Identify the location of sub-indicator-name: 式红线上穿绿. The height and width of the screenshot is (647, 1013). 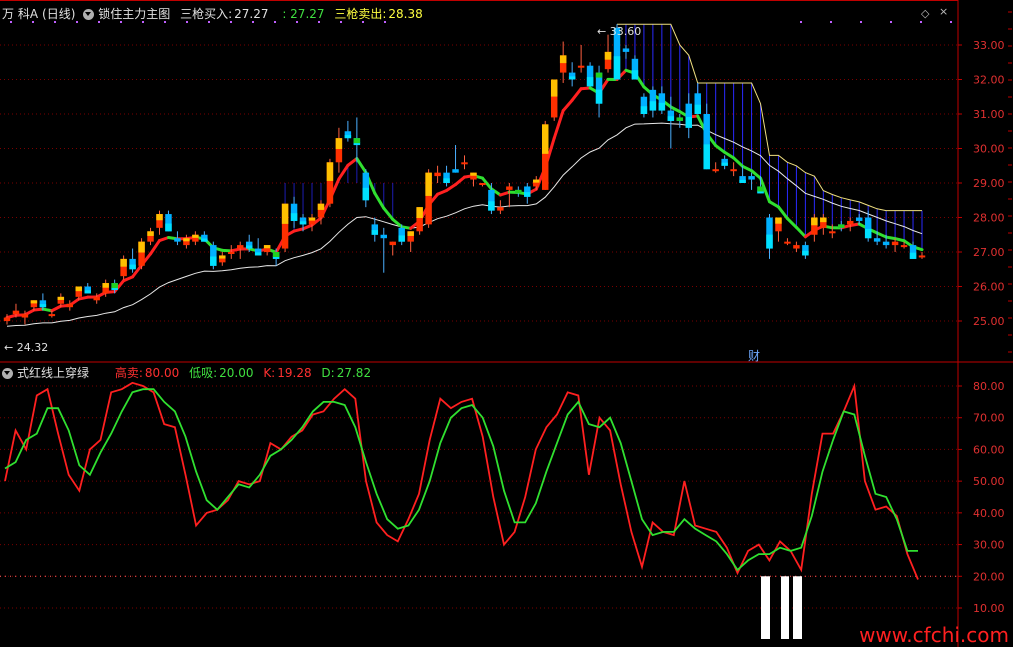
(53, 373).